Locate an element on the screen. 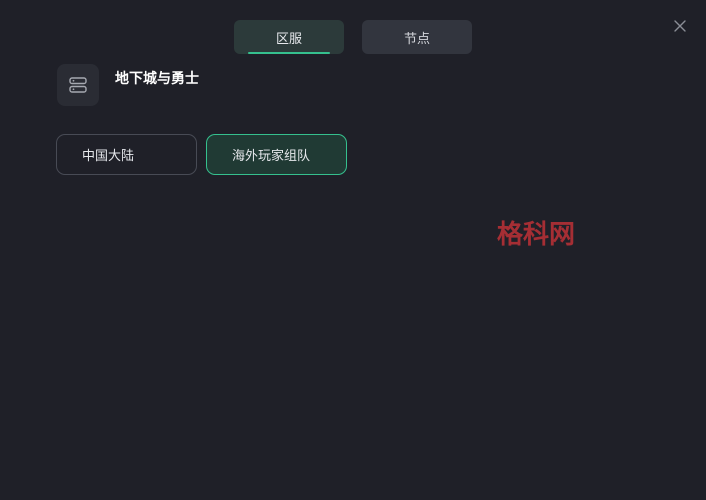 The height and width of the screenshot is (500, 706). tab-bar: 区服 节点 is located at coordinates (353, 37).